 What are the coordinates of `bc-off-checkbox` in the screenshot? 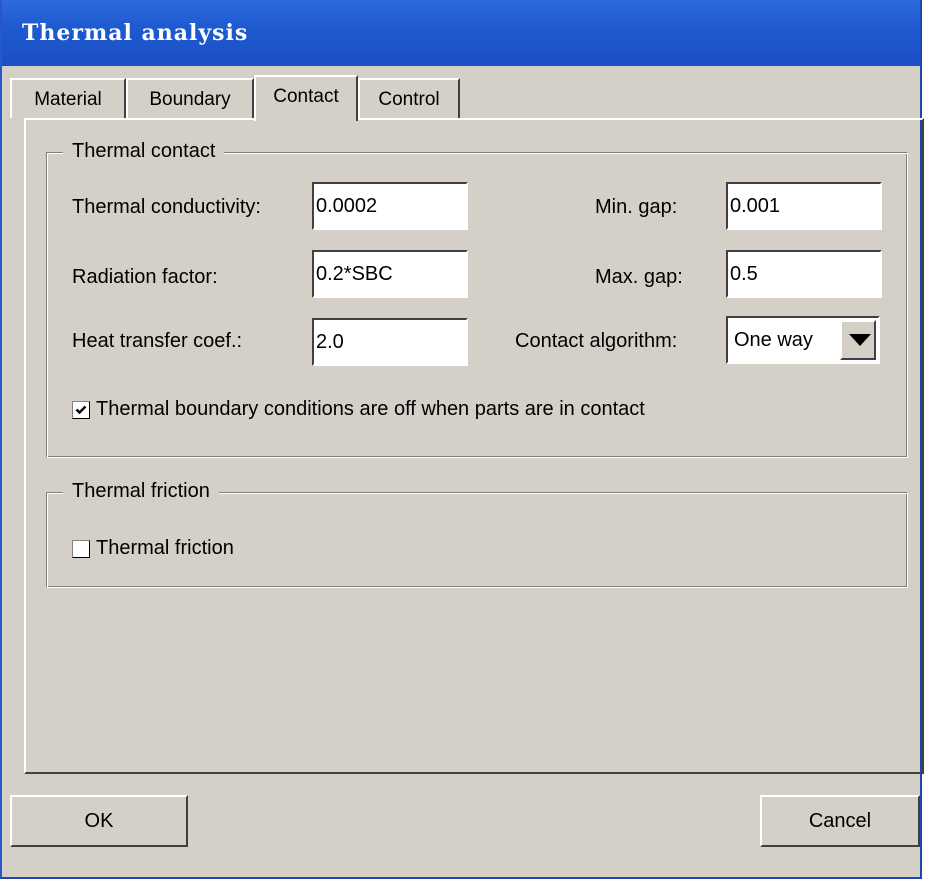 It's located at (81, 410).